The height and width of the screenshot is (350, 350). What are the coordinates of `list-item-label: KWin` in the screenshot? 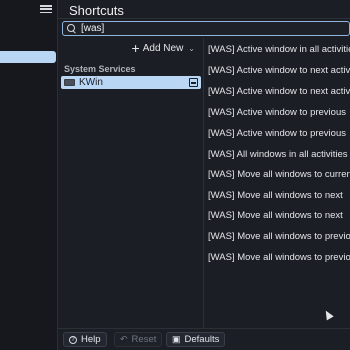 It's located at (91, 82).